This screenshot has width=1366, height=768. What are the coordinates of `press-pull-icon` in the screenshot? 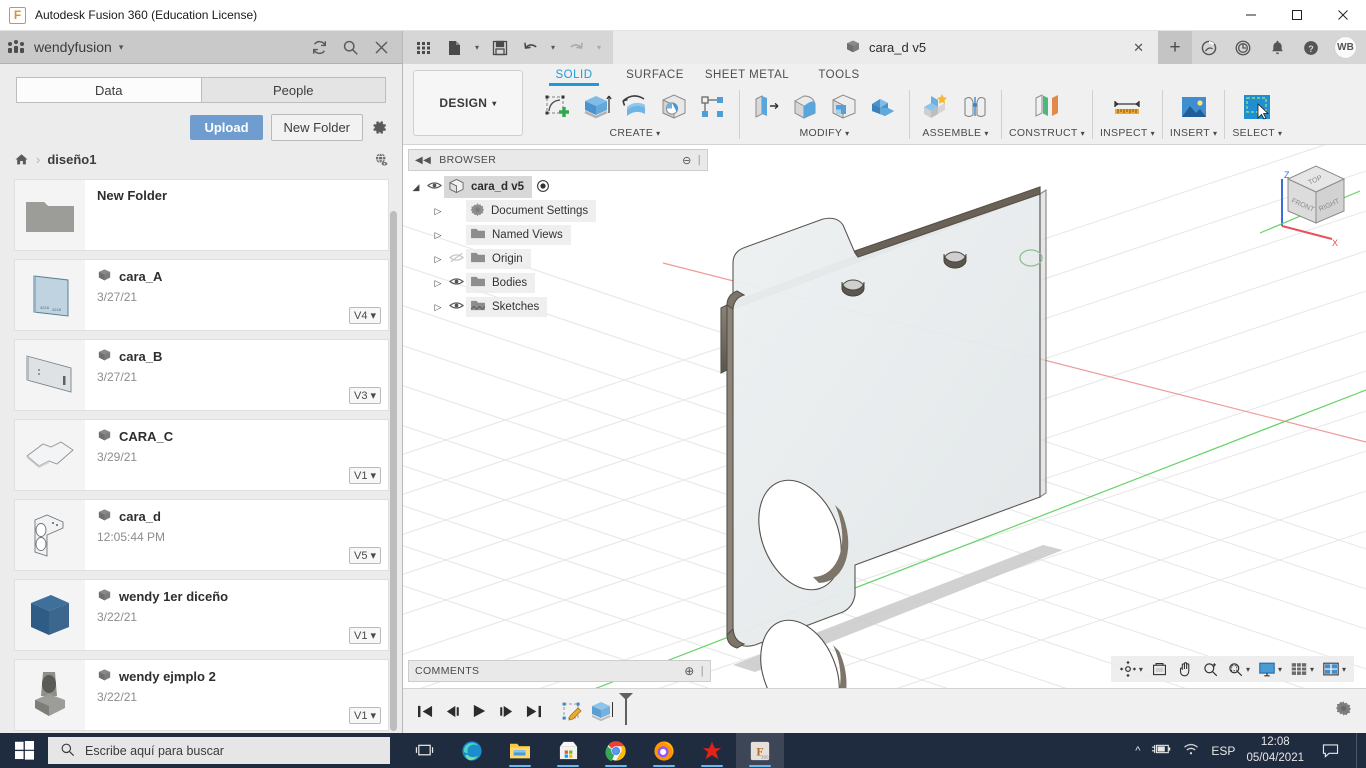 It's located at (766, 107).